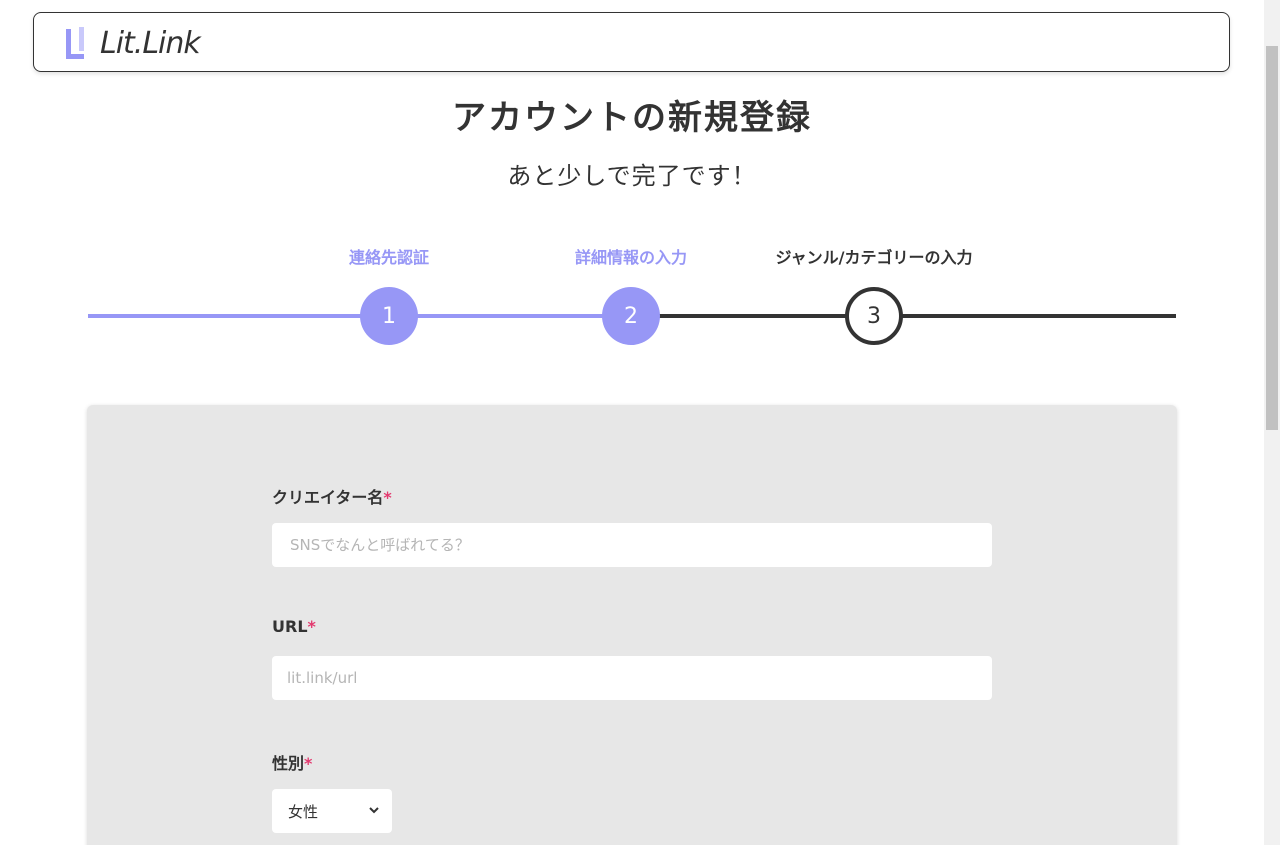 The width and height of the screenshot is (1280, 845). What do you see at coordinates (75, 43) in the screenshot?
I see `logo-mark-icon` at bounding box center [75, 43].